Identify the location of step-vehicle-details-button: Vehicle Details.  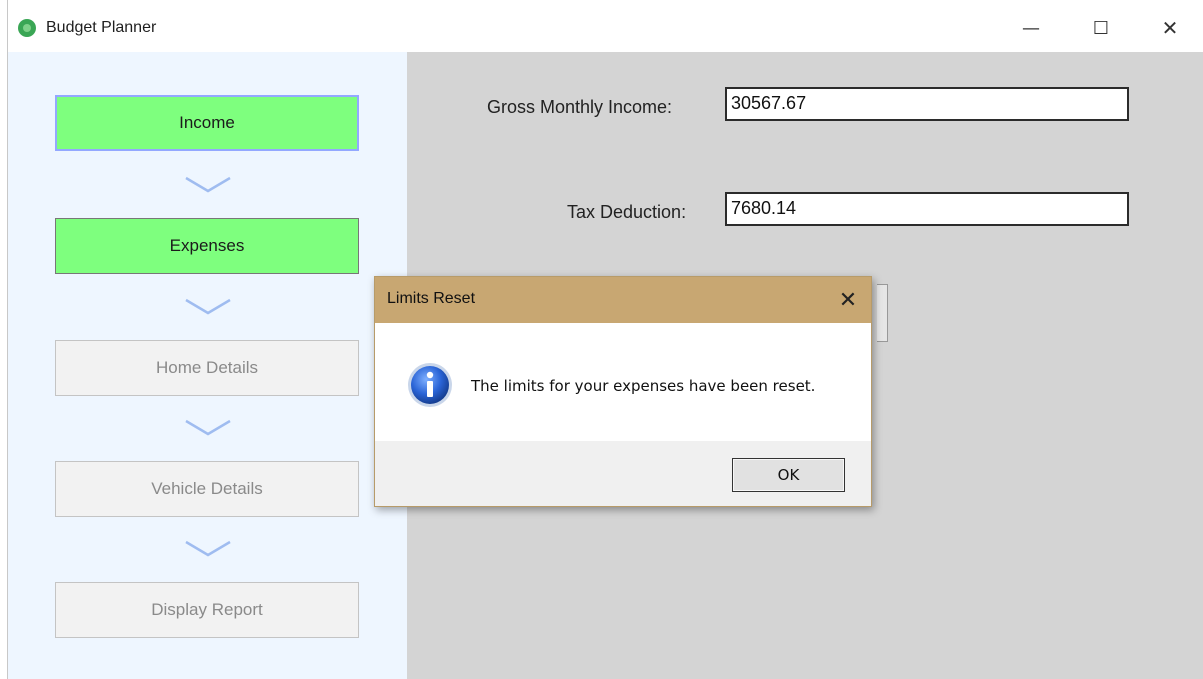
(207, 489).